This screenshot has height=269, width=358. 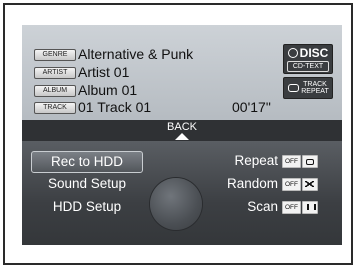 What do you see at coordinates (291, 184) in the screenshot?
I see `random-state-badge: OFF` at bounding box center [291, 184].